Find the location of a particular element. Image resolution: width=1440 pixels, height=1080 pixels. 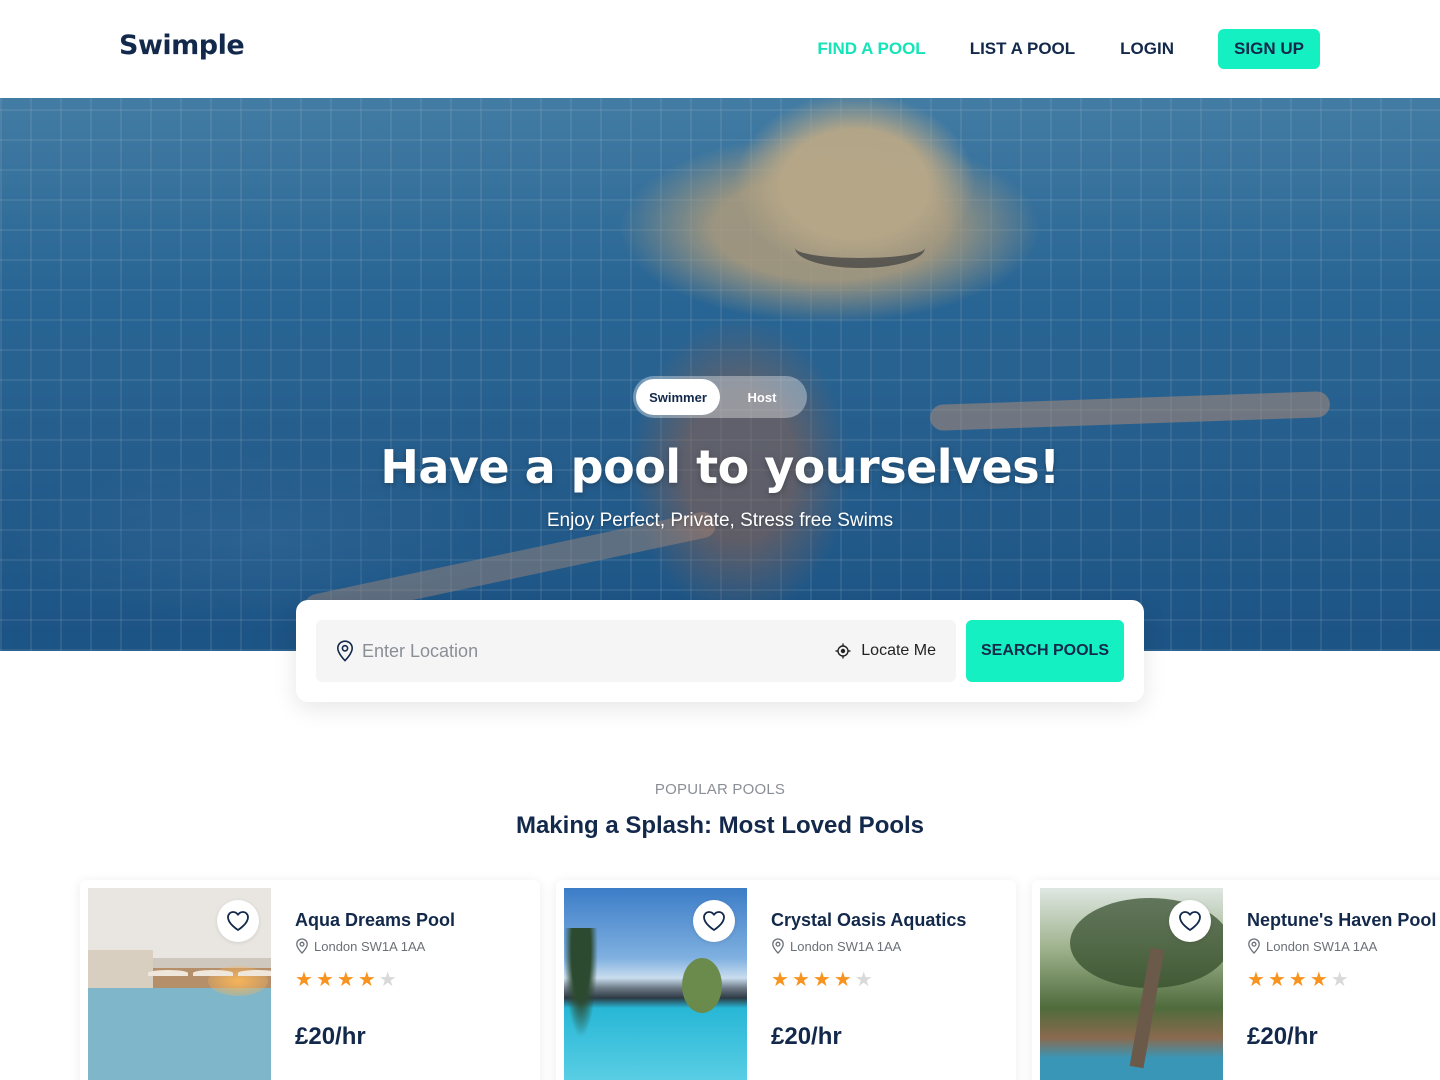

pool-name: Aqua Dreams Pool is located at coordinates (375, 920).